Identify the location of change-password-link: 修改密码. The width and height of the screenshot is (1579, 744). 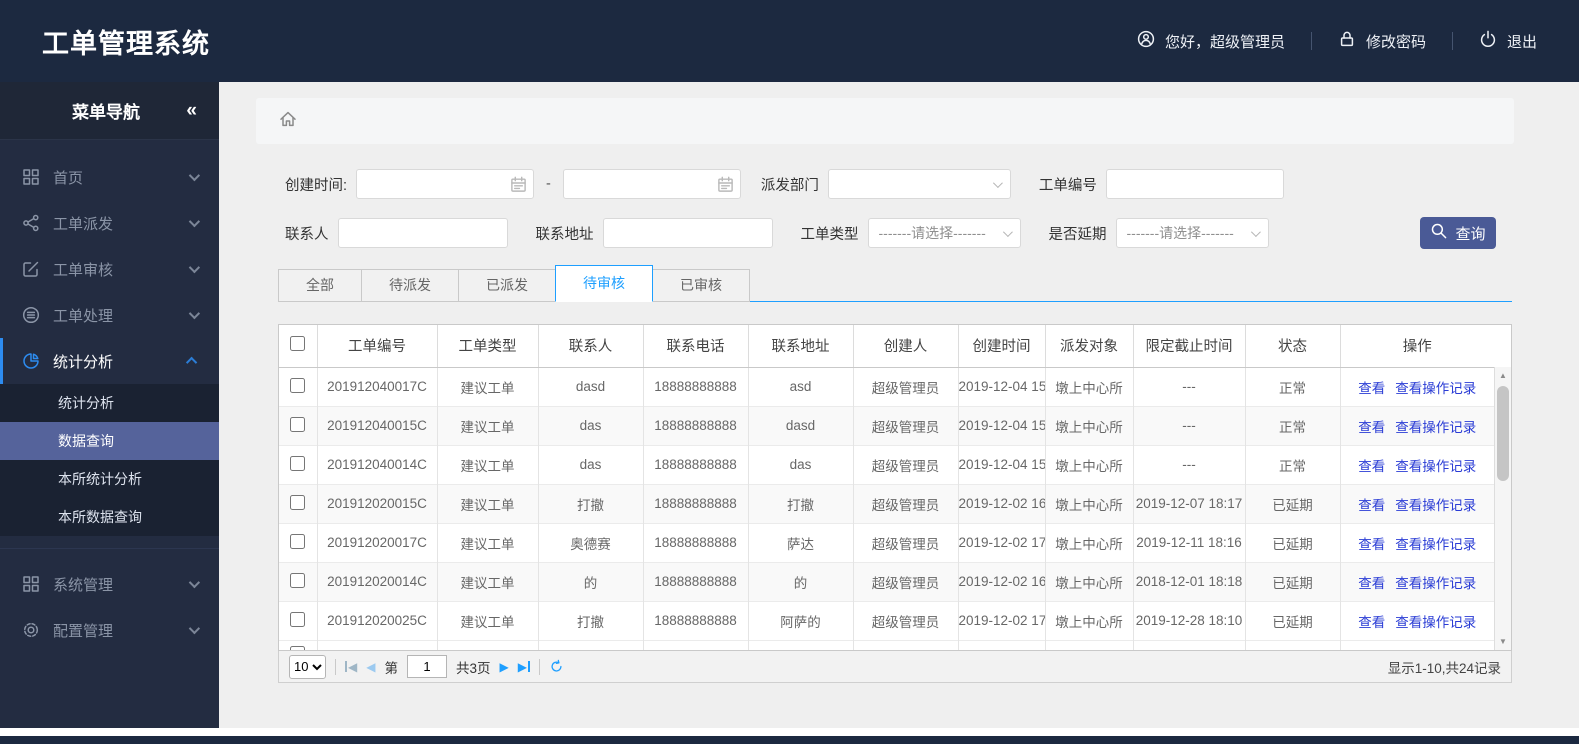
(1382, 41).